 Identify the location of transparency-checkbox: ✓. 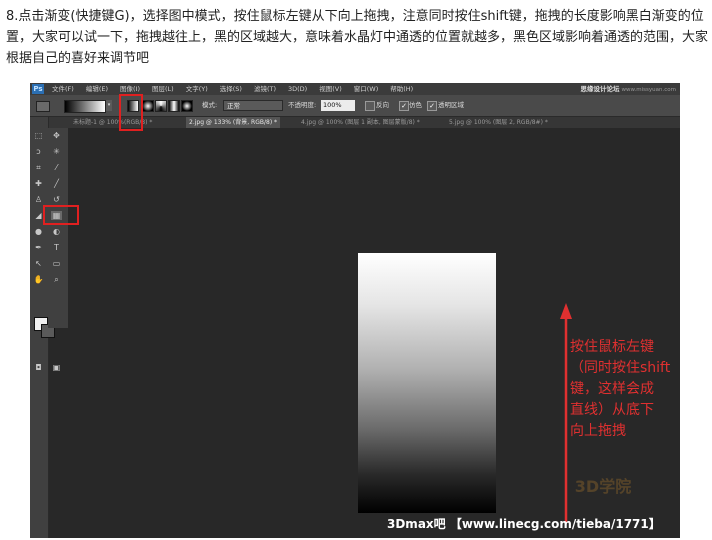
(432, 106).